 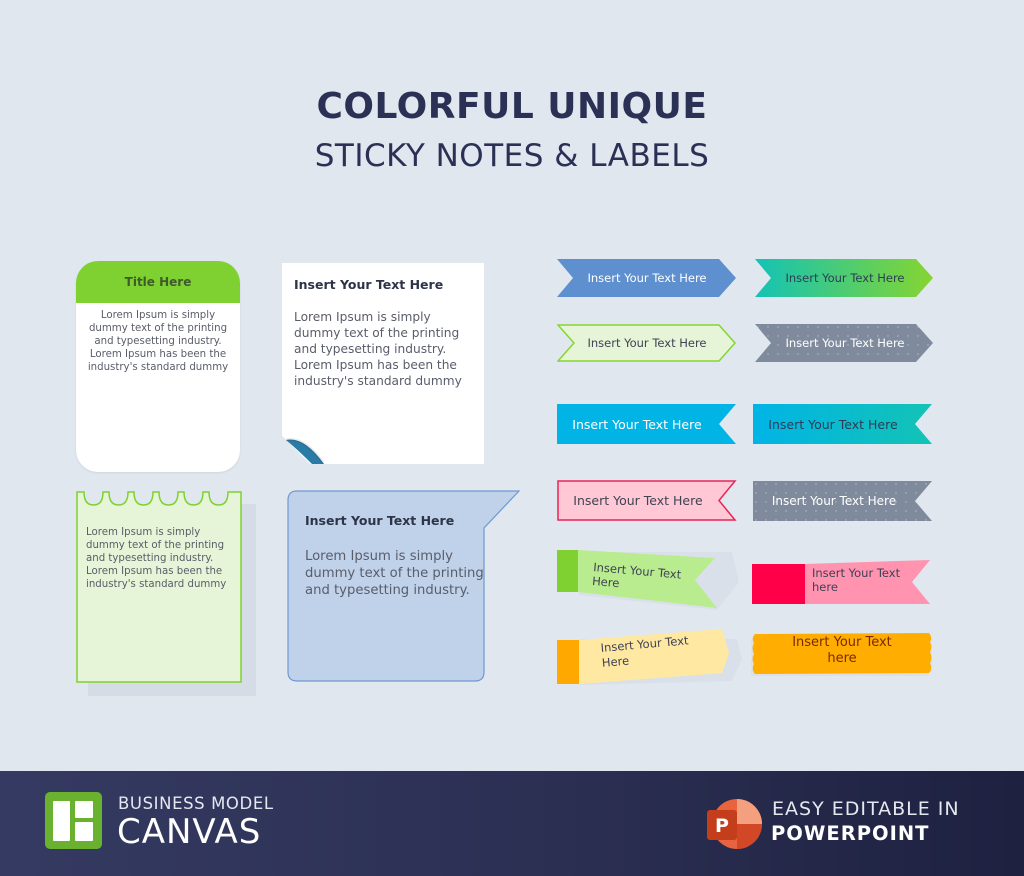 What do you see at coordinates (158, 282) in the screenshot?
I see `note-title: Title Here` at bounding box center [158, 282].